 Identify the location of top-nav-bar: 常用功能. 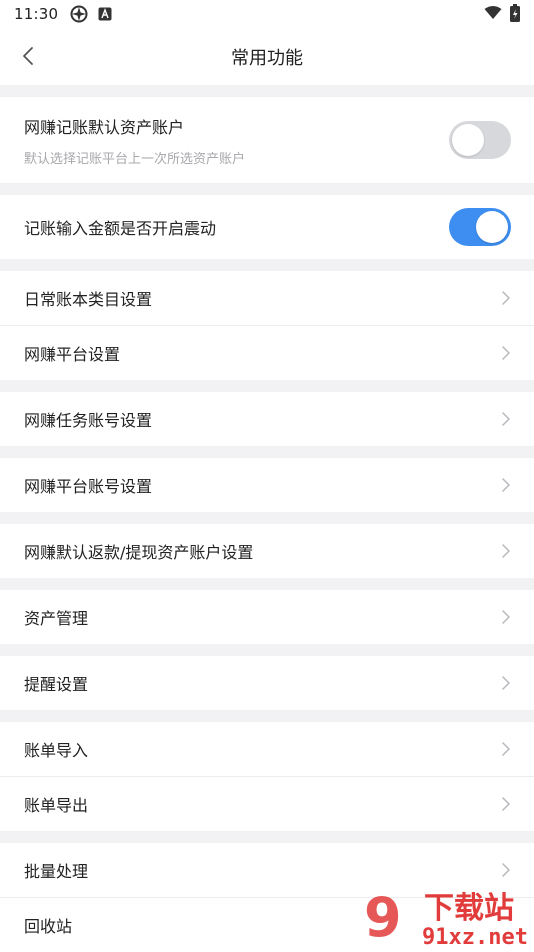
(267, 56).